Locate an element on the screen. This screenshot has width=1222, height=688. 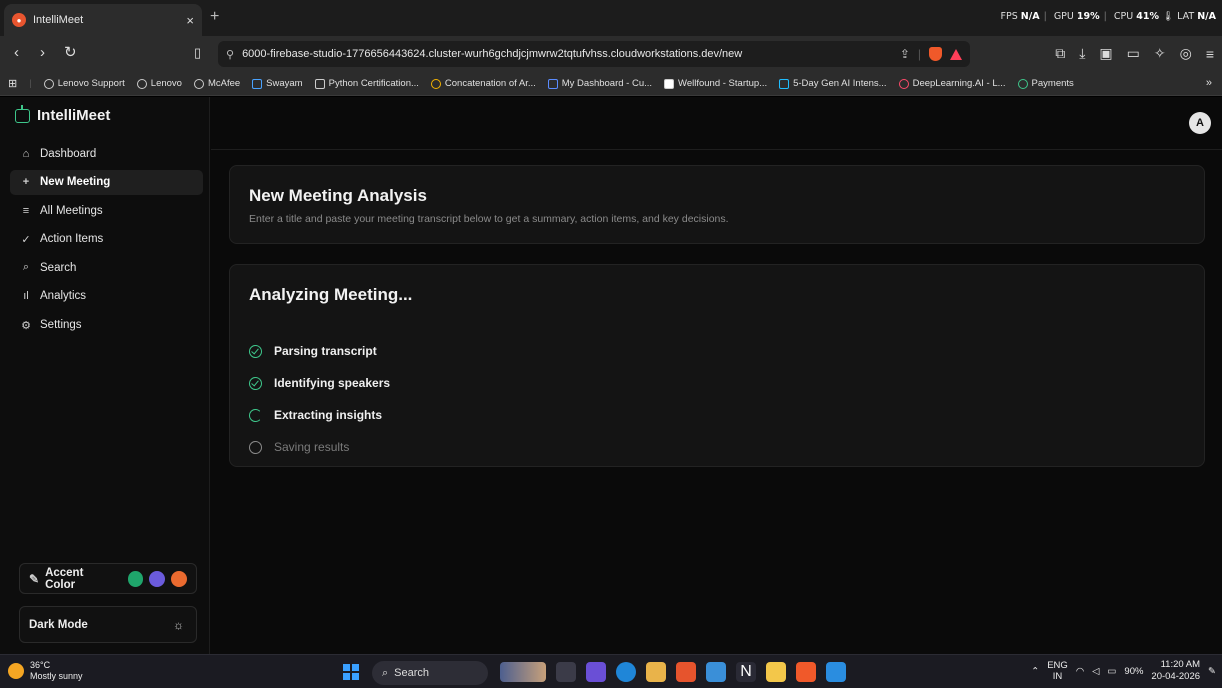
vscode-icon is located at coordinates (836, 672).